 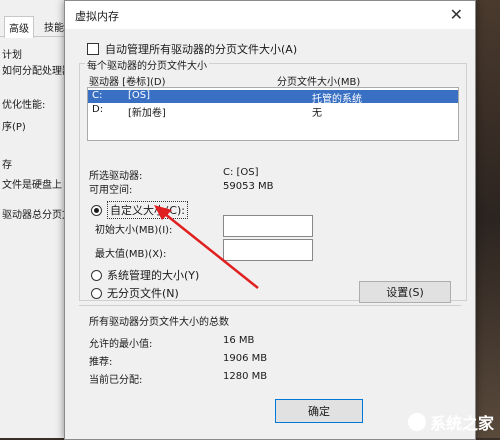 I want to click on watermark-text: 系统之家, so click(x=461, y=423).